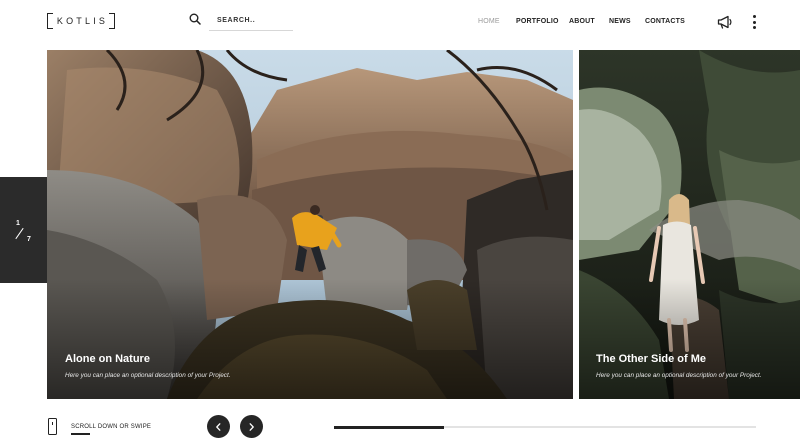 This screenshot has width=800, height=439. Describe the element at coordinates (23, 230) in the screenshot. I see `slide-counter: 1 7` at that location.